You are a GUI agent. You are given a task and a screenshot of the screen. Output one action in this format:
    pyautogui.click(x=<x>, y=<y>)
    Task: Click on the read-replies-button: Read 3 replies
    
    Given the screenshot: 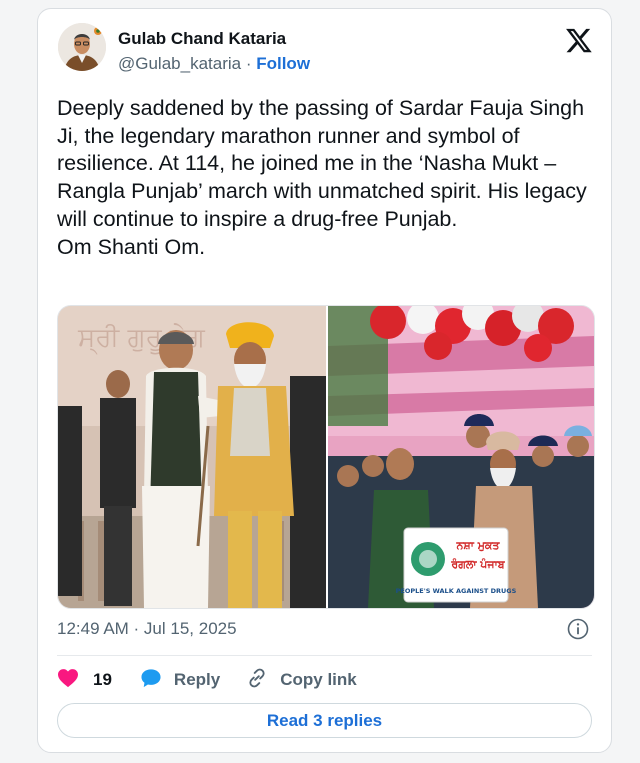 What is the action you would take?
    pyautogui.click(x=324, y=720)
    